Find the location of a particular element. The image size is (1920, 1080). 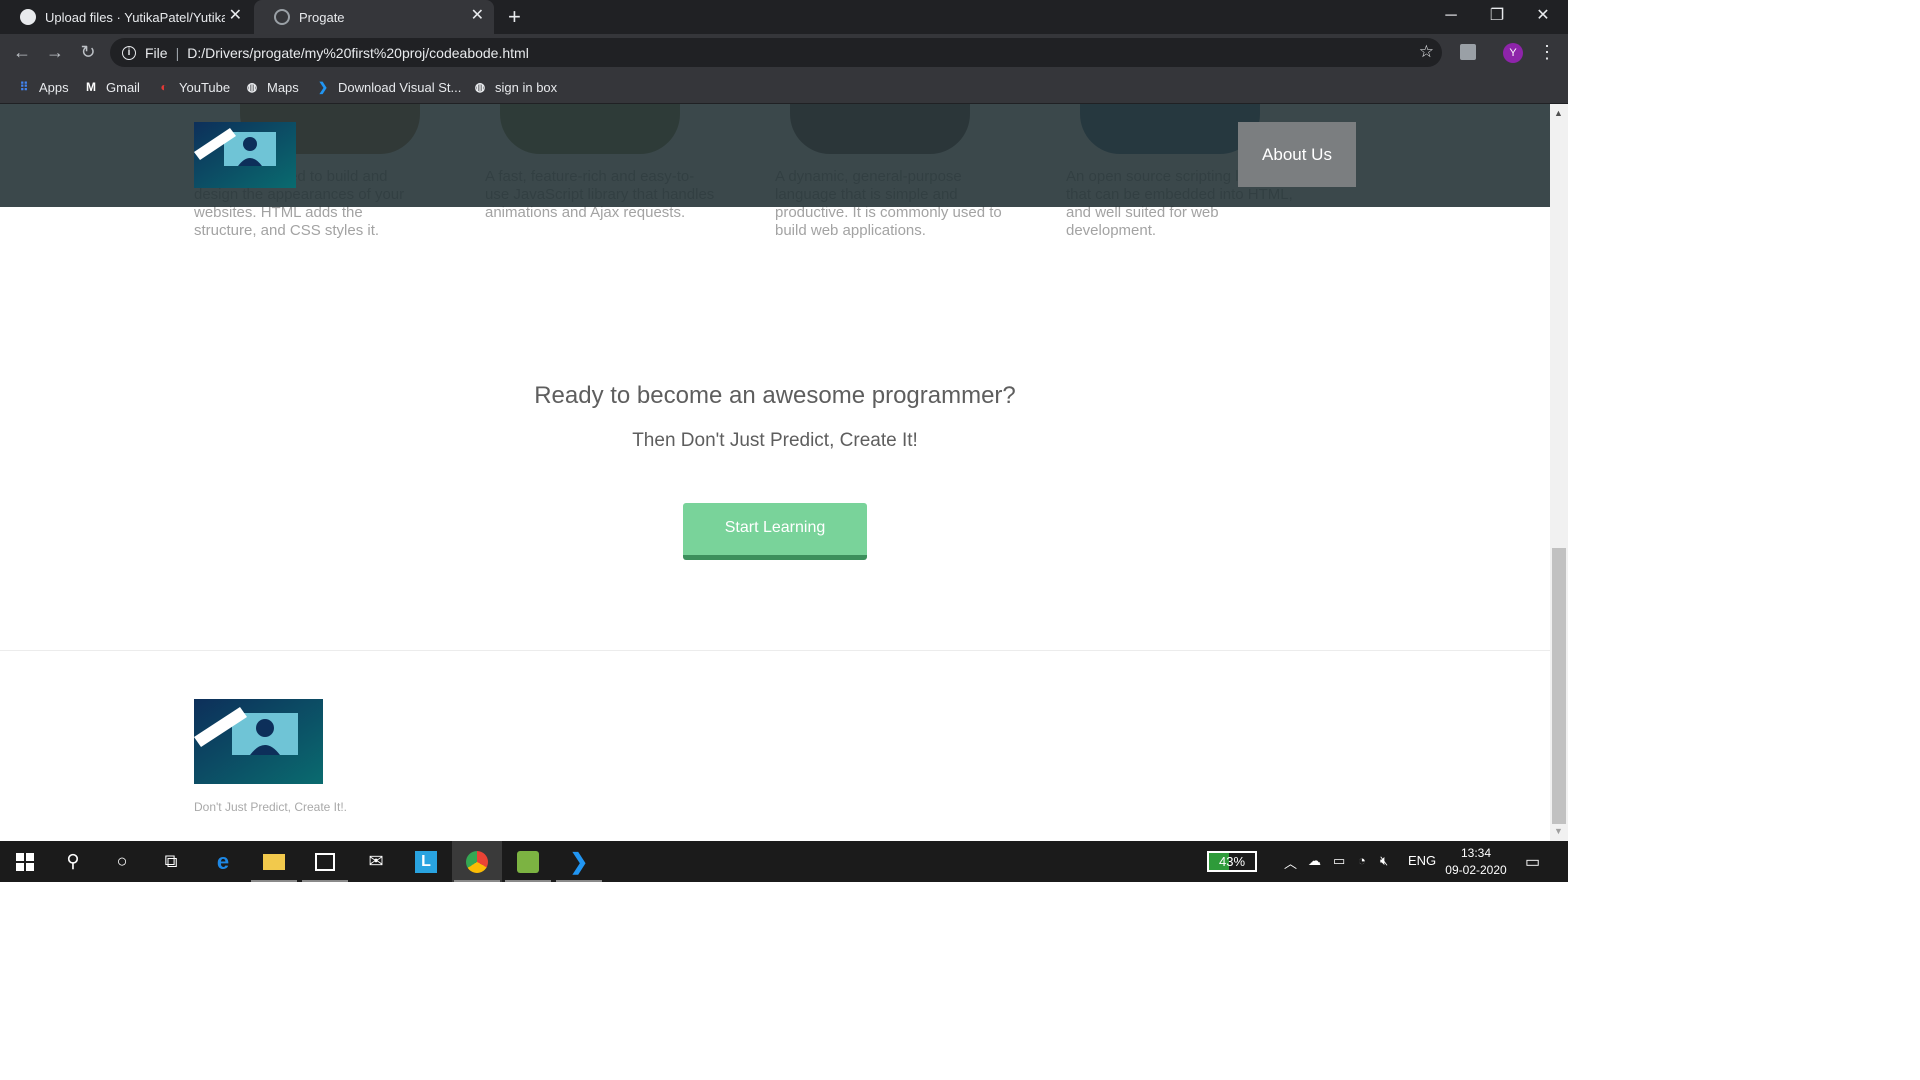

site-logo is located at coordinates (245, 155).